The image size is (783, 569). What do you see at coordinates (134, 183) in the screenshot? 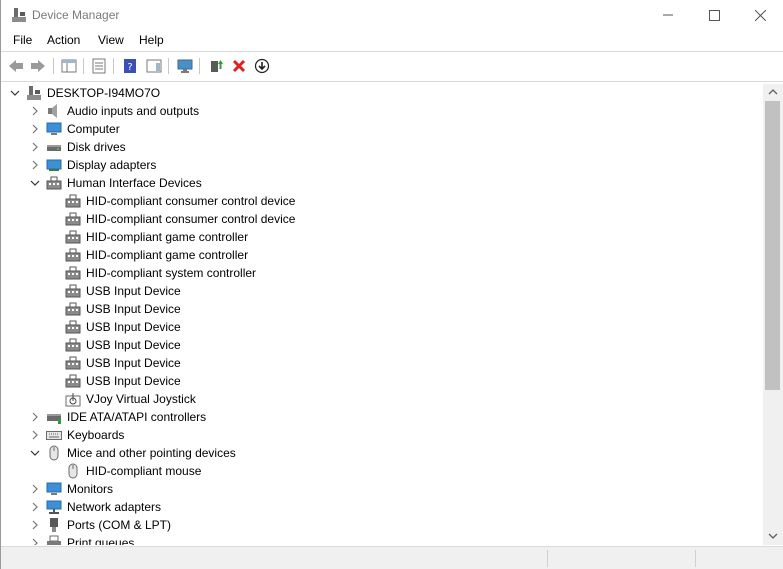
I see `tree-item-label: Human Interface Devices` at bounding box center [134, 183].